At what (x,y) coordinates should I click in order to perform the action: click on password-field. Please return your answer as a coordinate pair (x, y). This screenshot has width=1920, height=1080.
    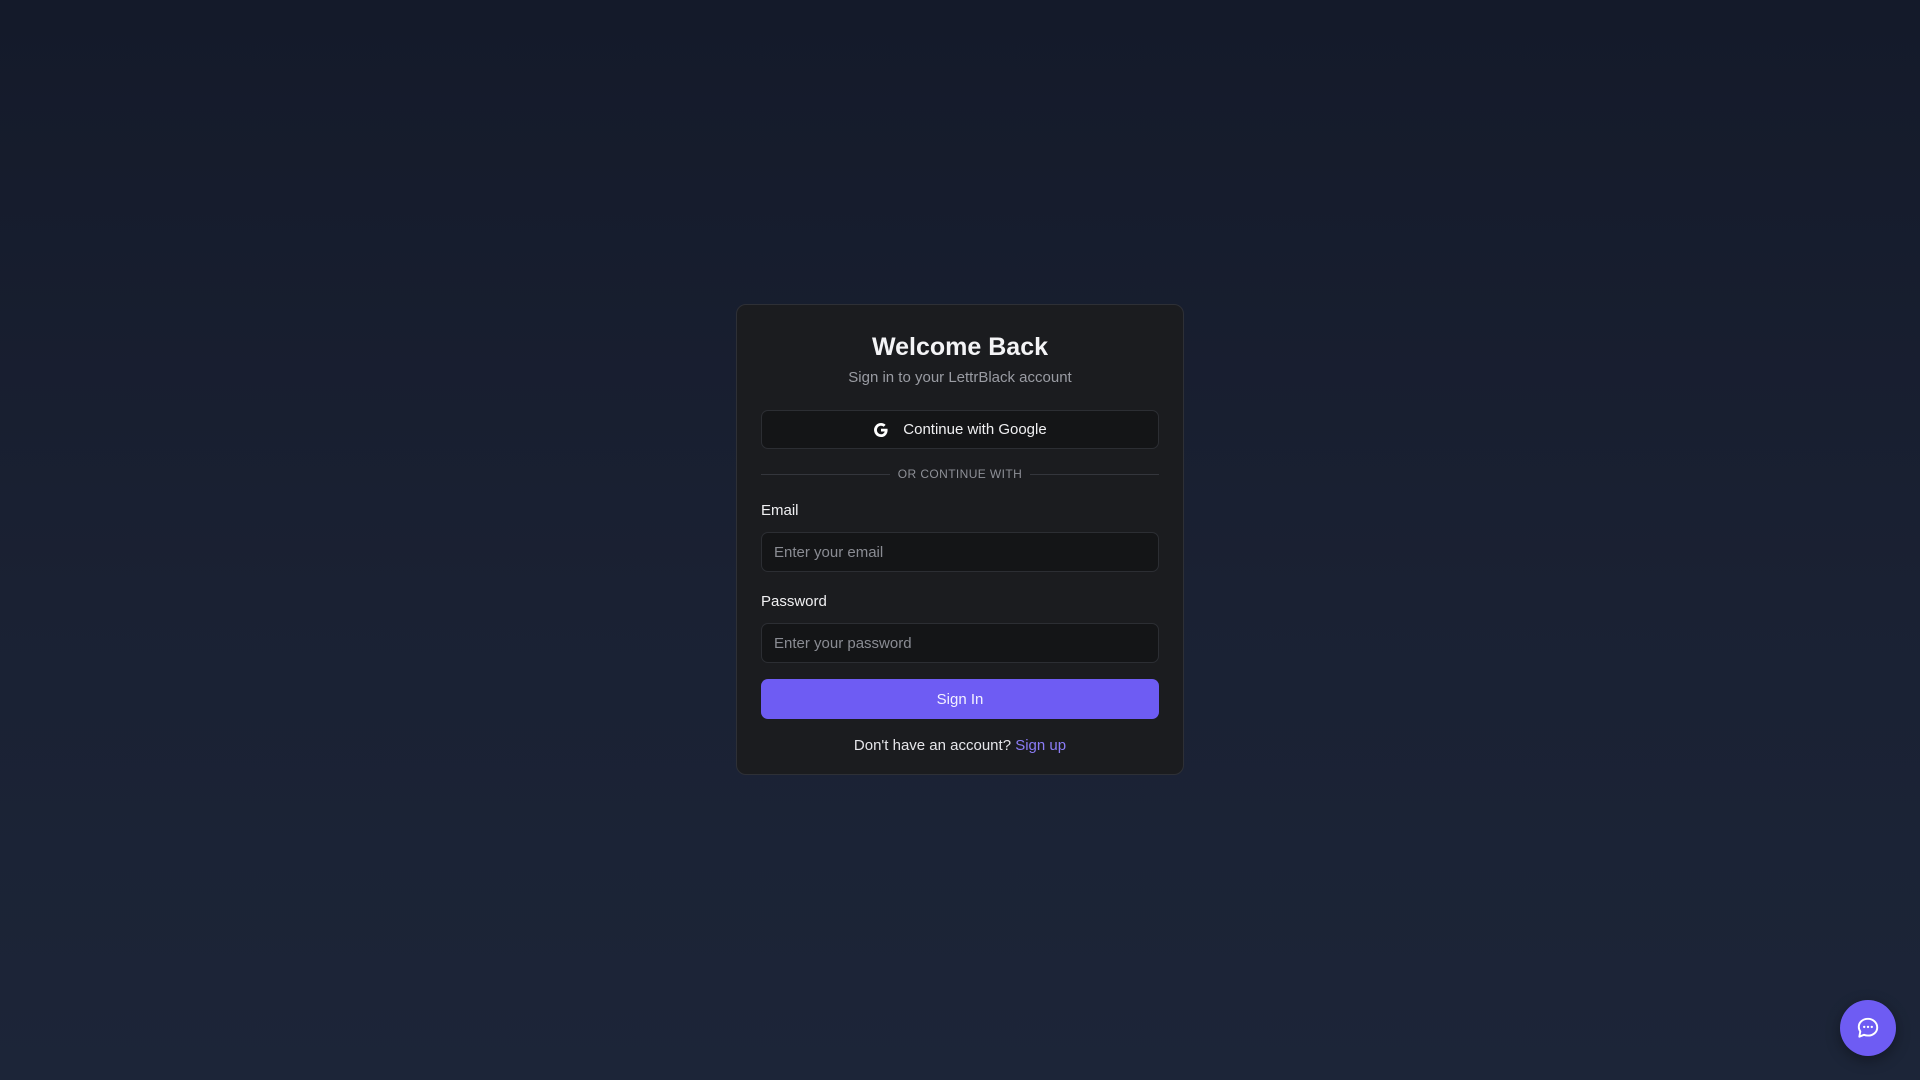
    Looking at the image, I should click on (960, 643).